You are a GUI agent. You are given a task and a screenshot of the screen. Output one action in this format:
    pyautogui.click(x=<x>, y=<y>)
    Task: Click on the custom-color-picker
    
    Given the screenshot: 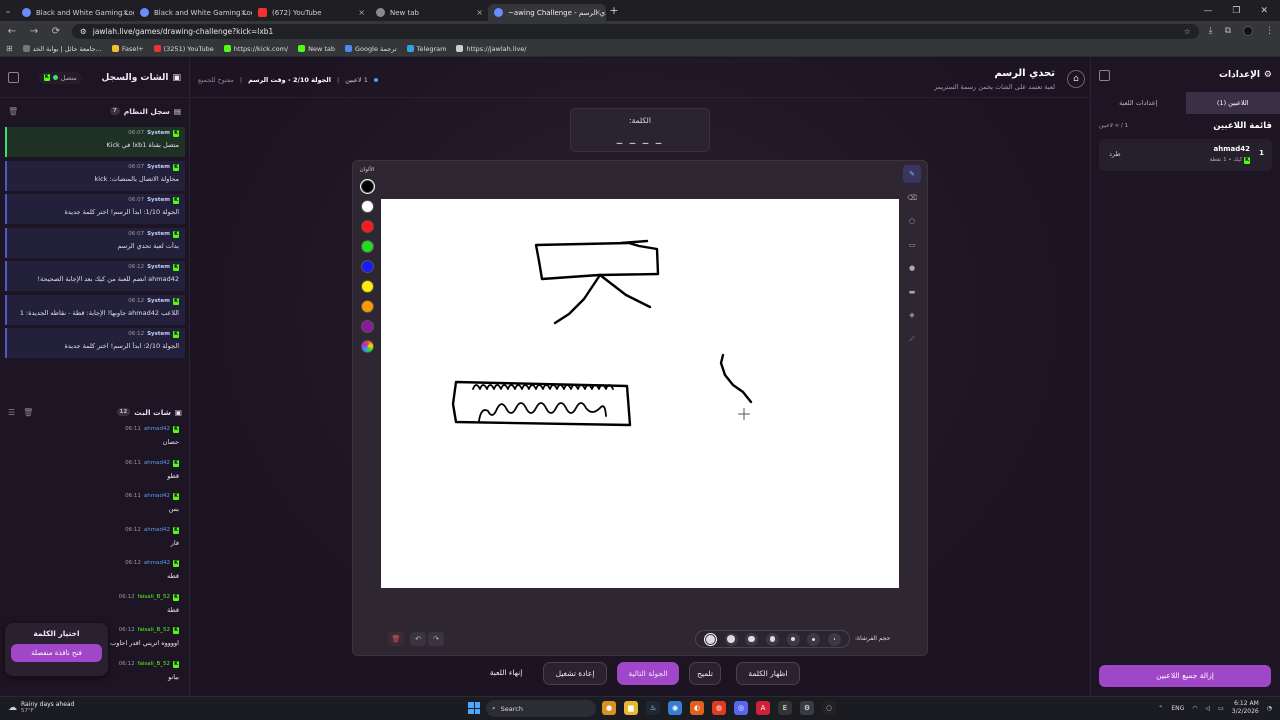 What is the action you would take?
    pyautogui.click(x=367, y=346)
    